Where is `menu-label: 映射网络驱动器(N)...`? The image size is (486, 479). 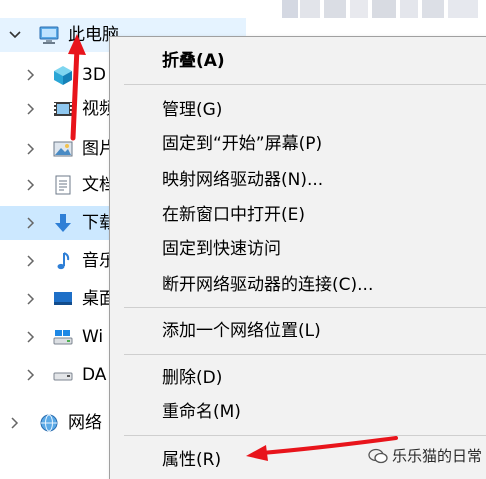
menu-label: 映射网络驱动器(N)... is located at coordinates (243, 180).